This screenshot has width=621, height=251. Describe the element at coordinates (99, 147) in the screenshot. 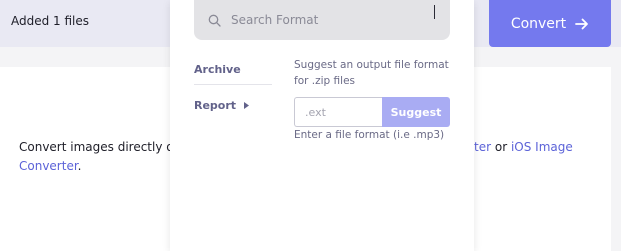

I see `description-text-left: Convert images directly or` at that location.